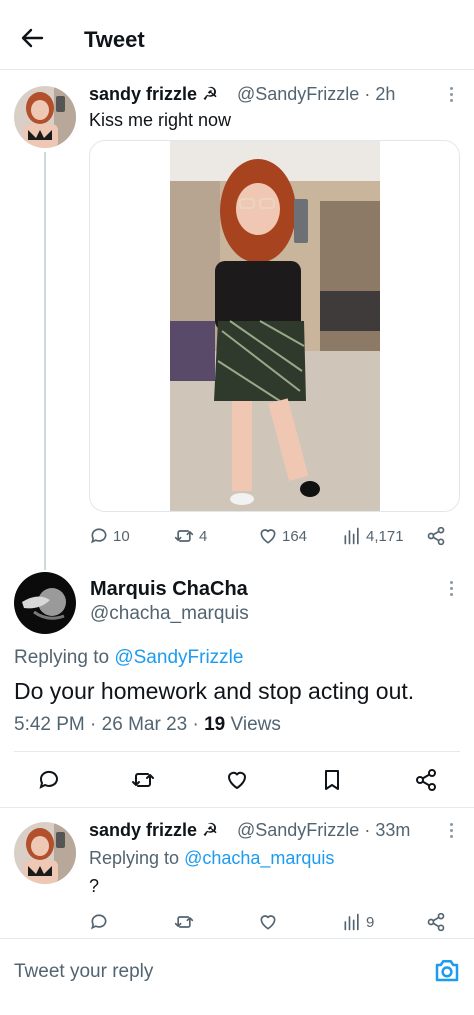  What do you see at coordinates (94, 886) in the screenshot?
I see `tweet-text: ?` at bounding box center [94, 886].